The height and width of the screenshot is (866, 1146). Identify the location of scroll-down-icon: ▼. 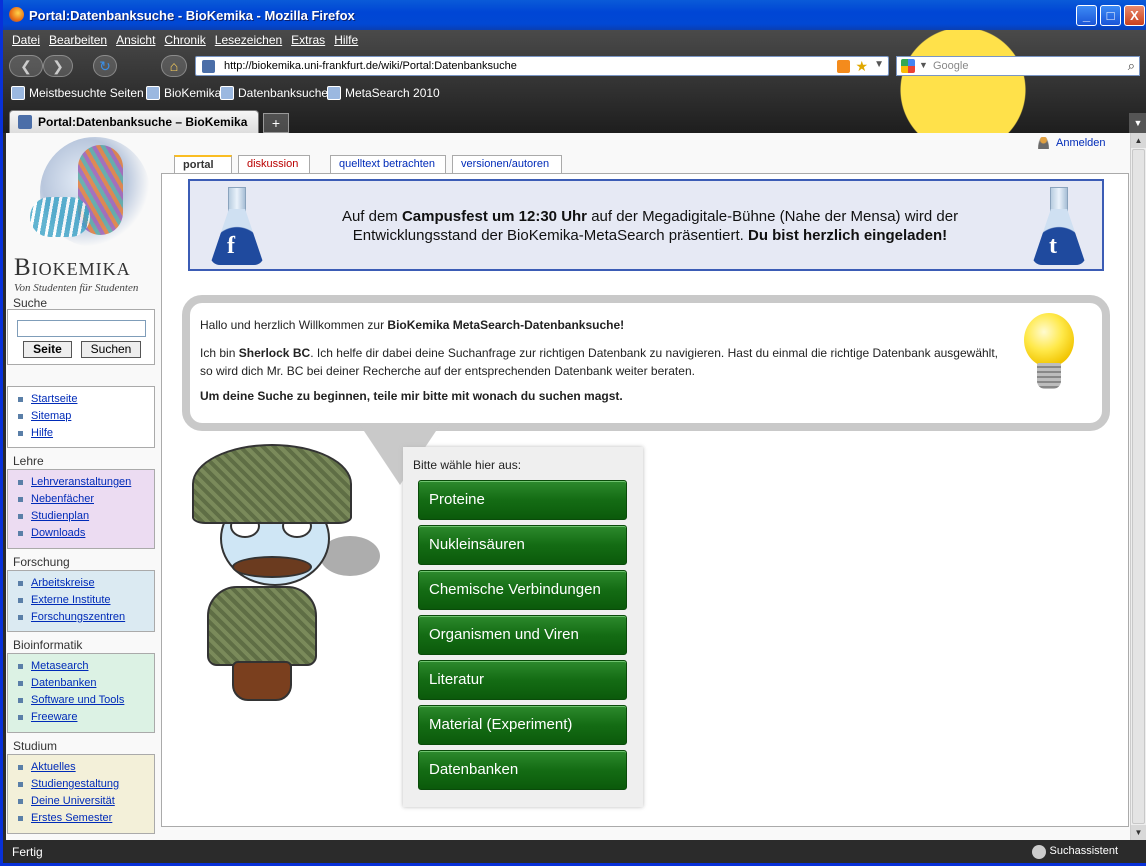
(1138, 832).